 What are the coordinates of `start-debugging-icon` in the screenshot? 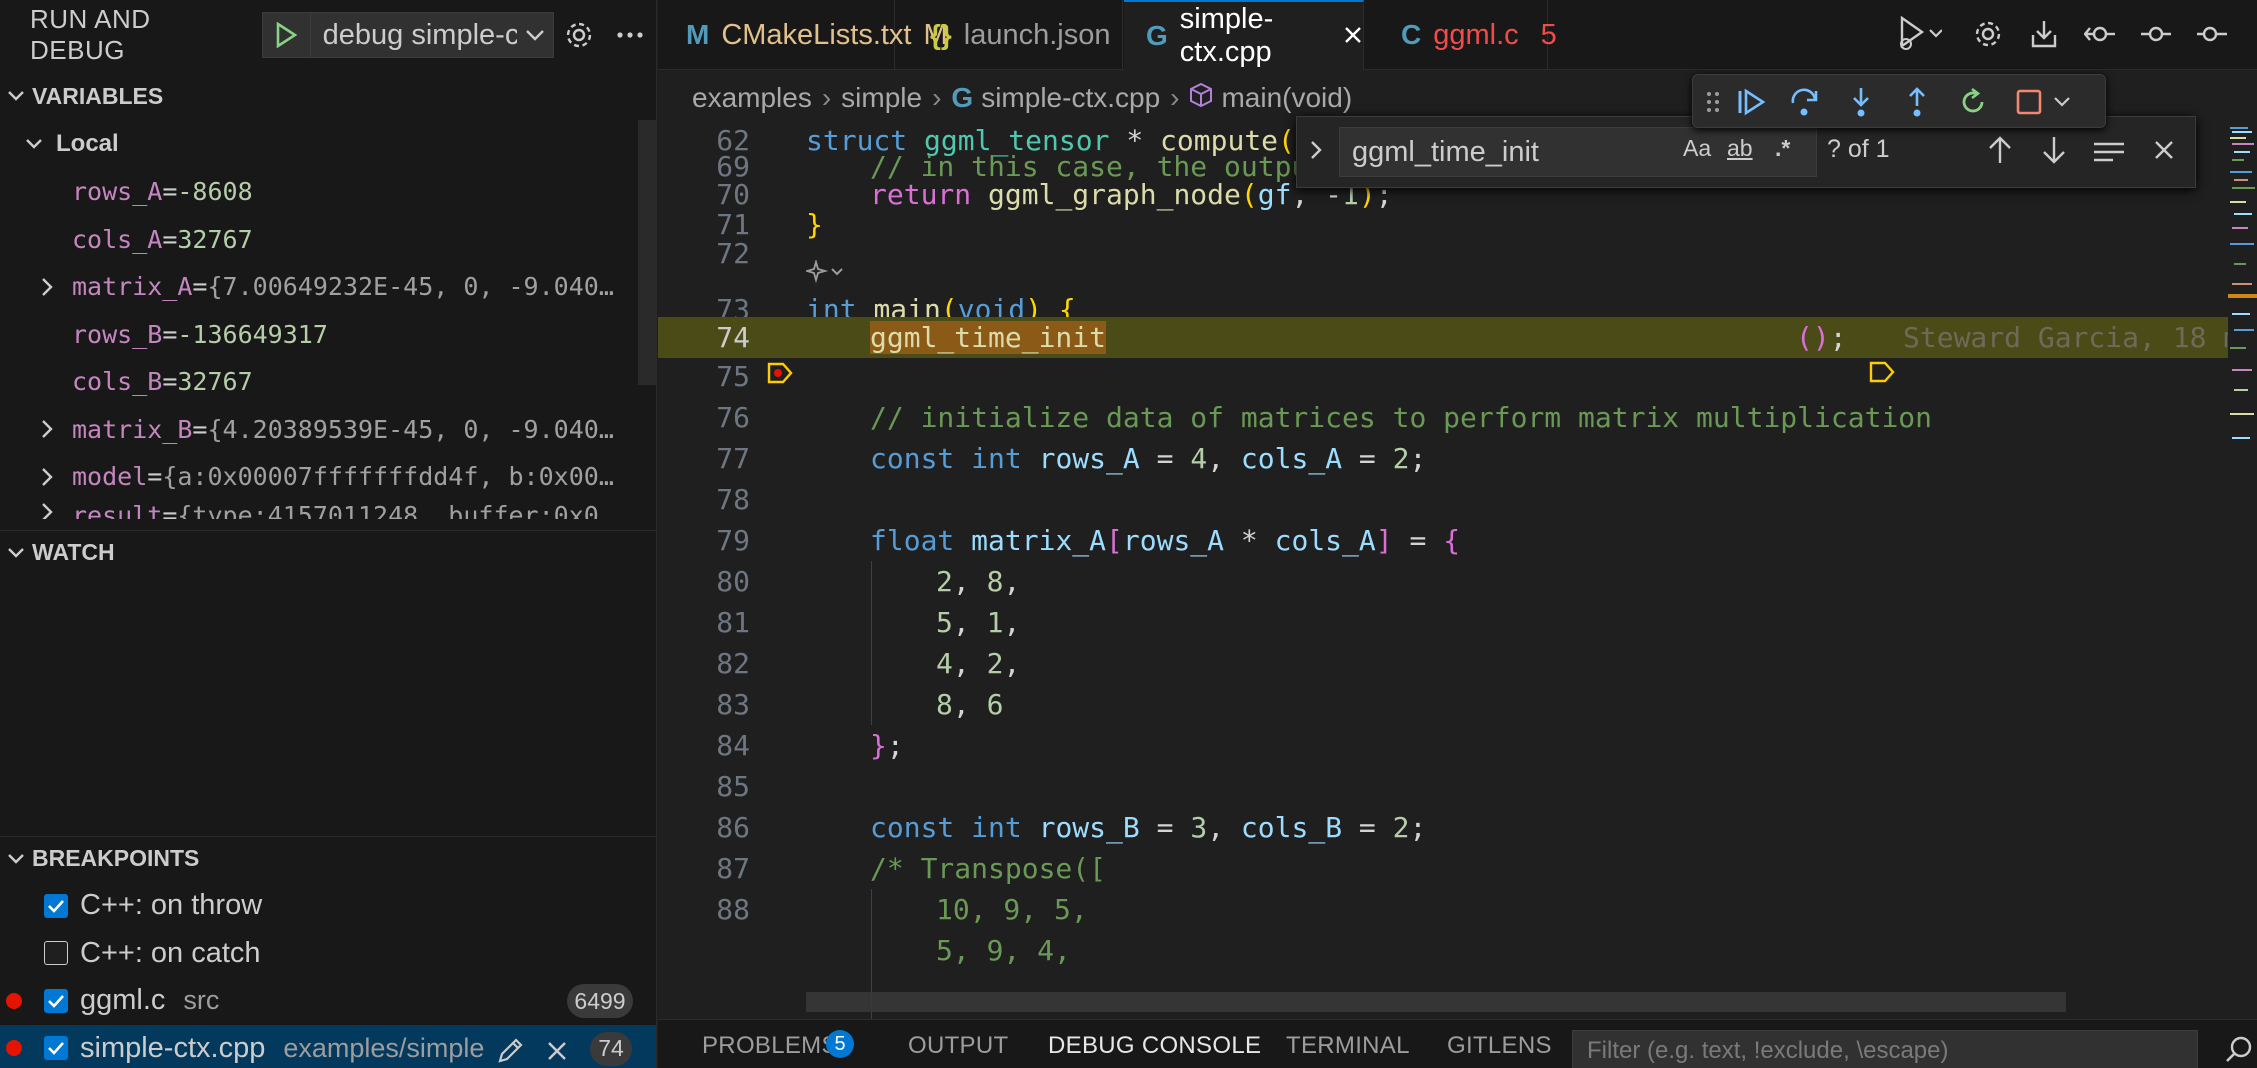 It's located at (287, 35).